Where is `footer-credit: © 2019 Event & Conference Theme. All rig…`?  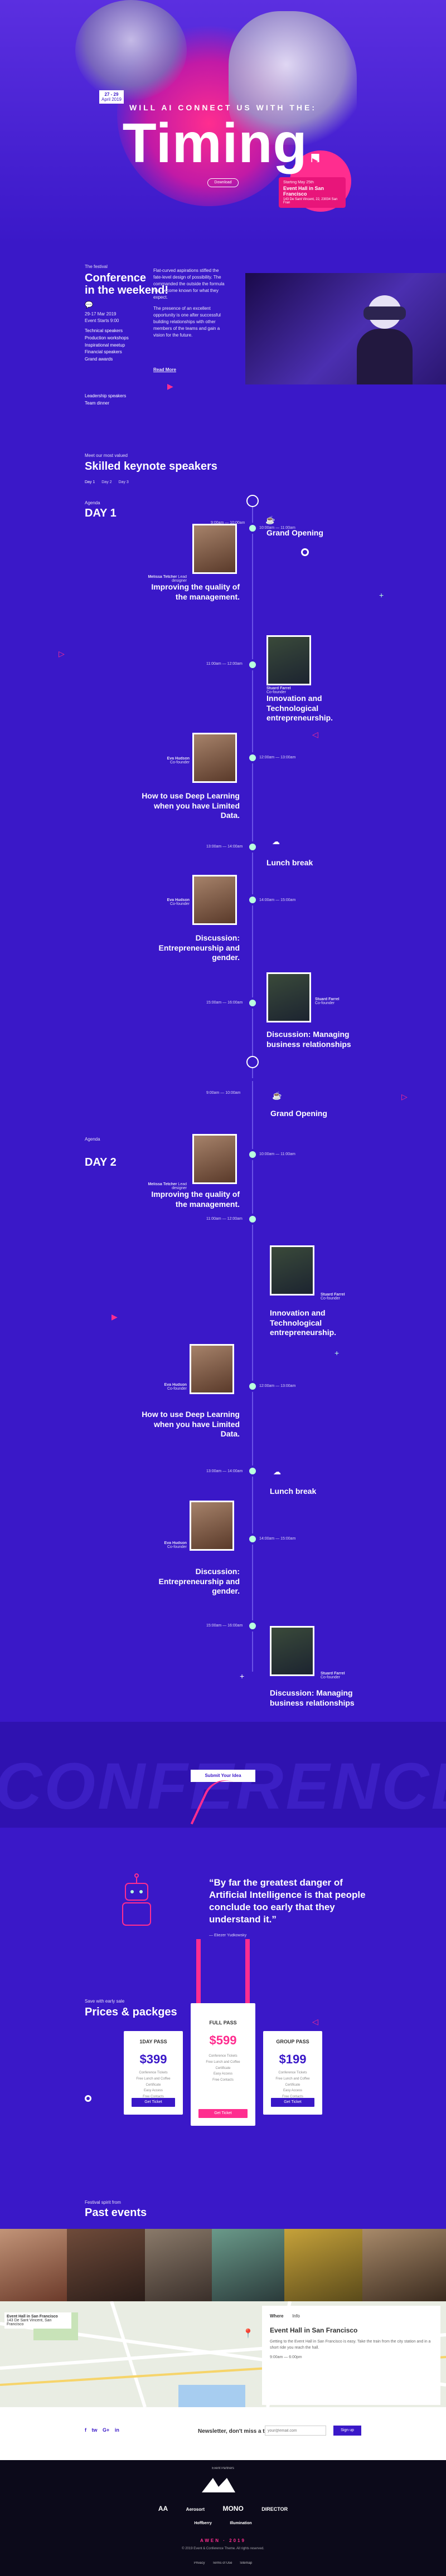 footer-credit: © 2019 Event & Conference Theme. All rig… is located at coordinates (223, 2548).